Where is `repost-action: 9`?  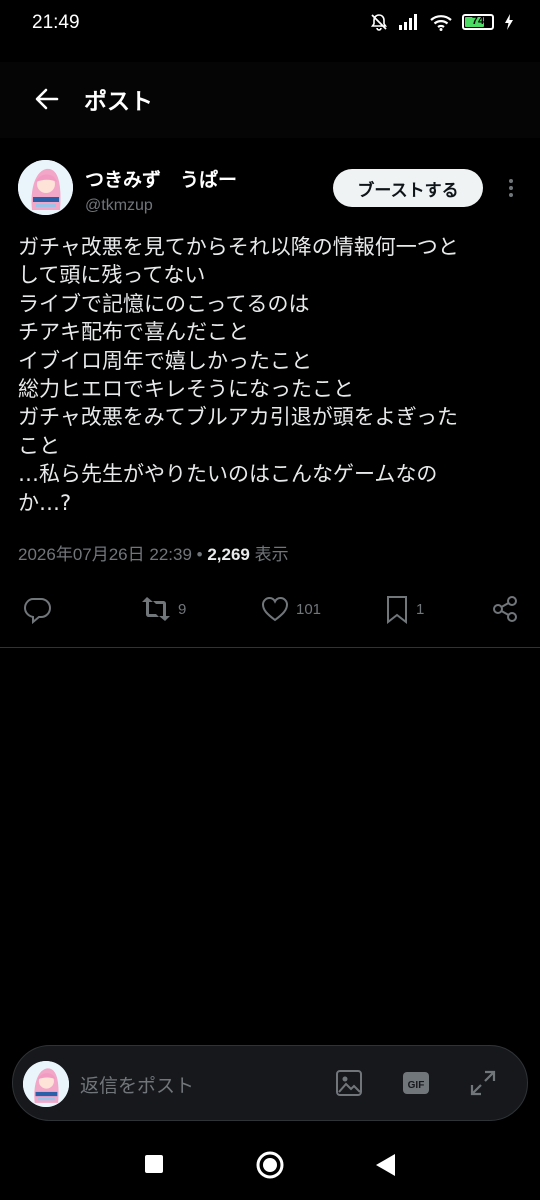 repost-action: 9 is located at coordinates (163, 609).